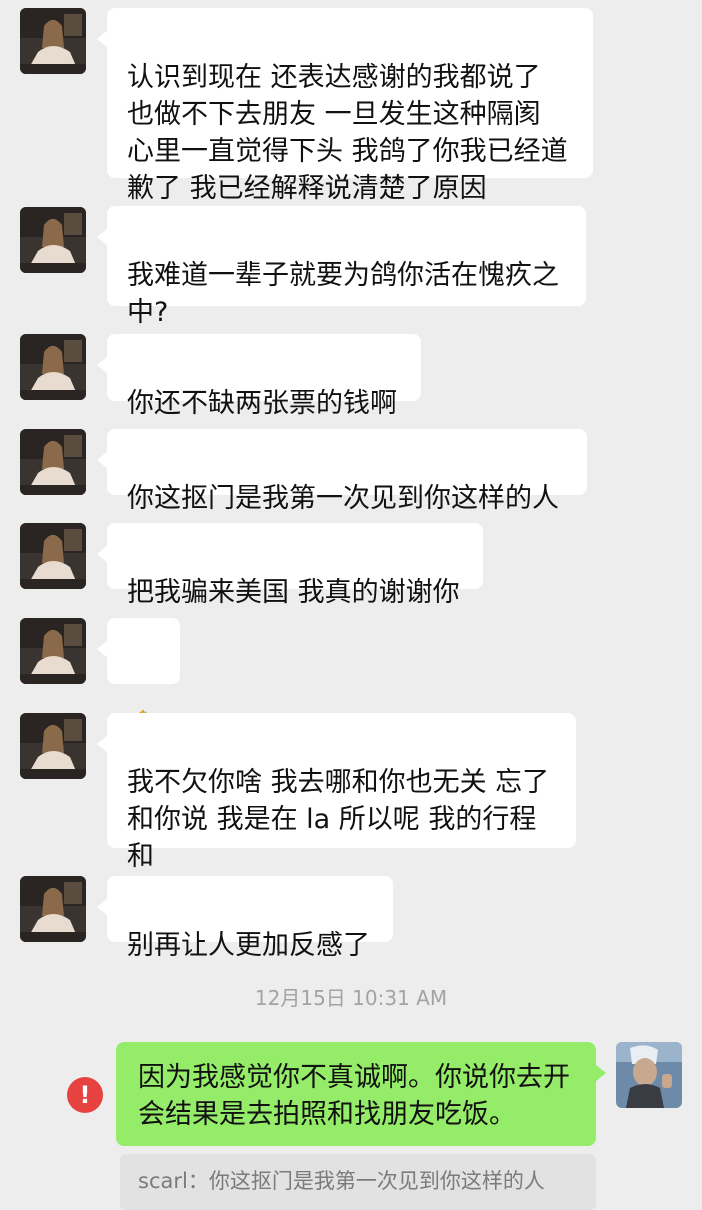  I want to click on message-bubble: 别再让人更加反感了, so click(245, 918).